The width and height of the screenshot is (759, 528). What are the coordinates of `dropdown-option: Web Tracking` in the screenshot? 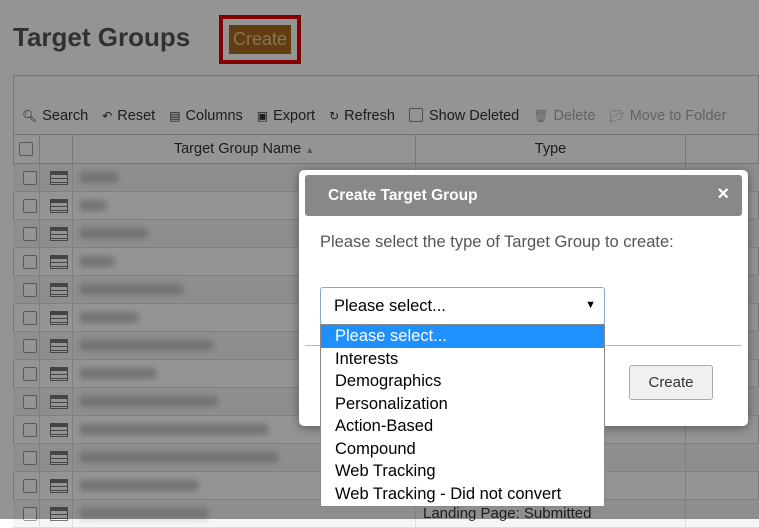 It's located at (462, 471).